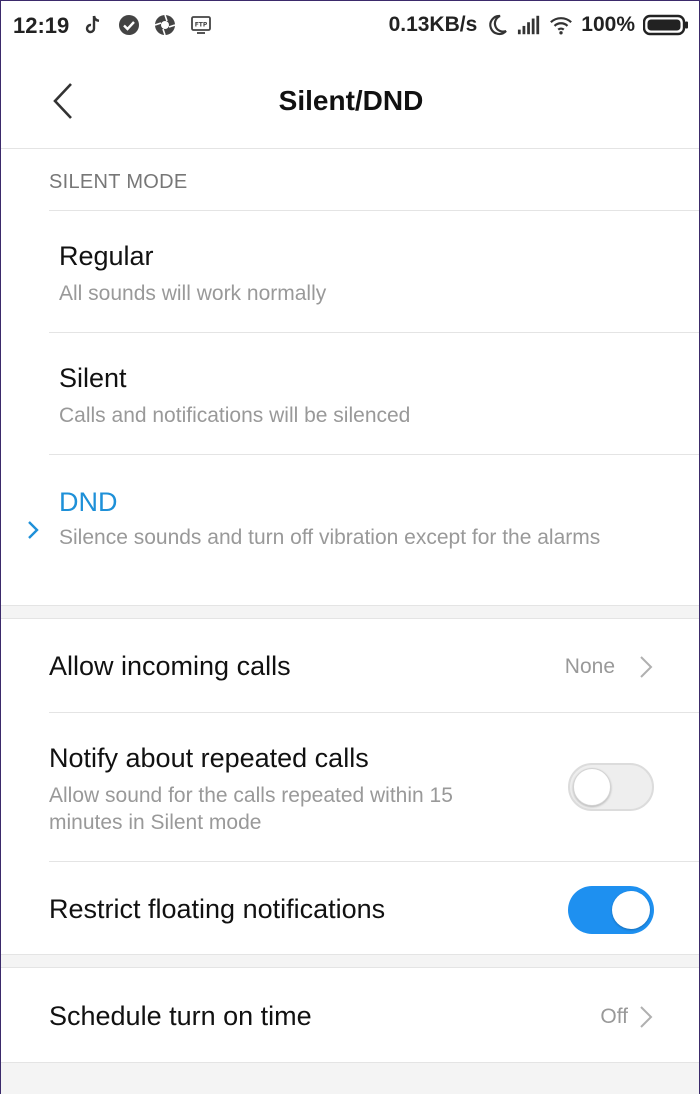  I want to click on mode-option-desc: Calls and notifications will be silenced, so click(235, 415).